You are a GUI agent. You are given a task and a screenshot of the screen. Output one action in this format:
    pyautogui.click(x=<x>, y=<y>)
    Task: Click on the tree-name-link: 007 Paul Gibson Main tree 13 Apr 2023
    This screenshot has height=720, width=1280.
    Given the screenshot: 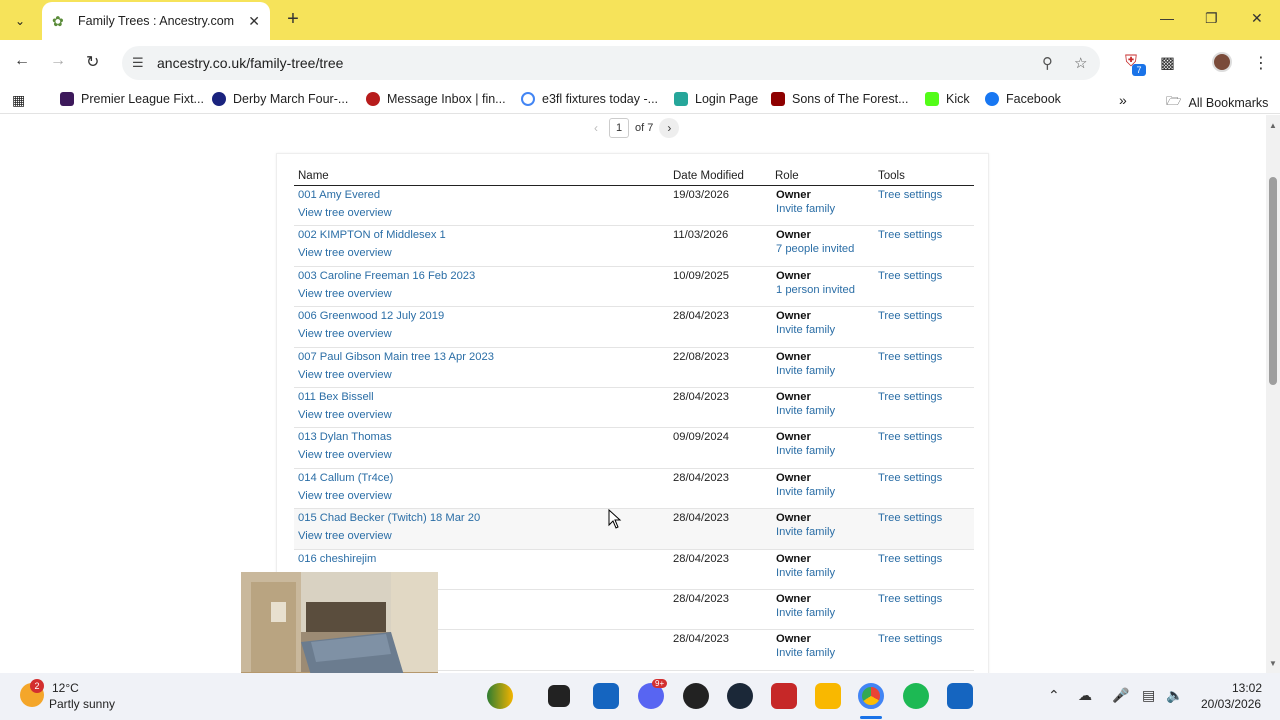 What is the action you would take?
    pyautogui.click(x=396, y=357)
    